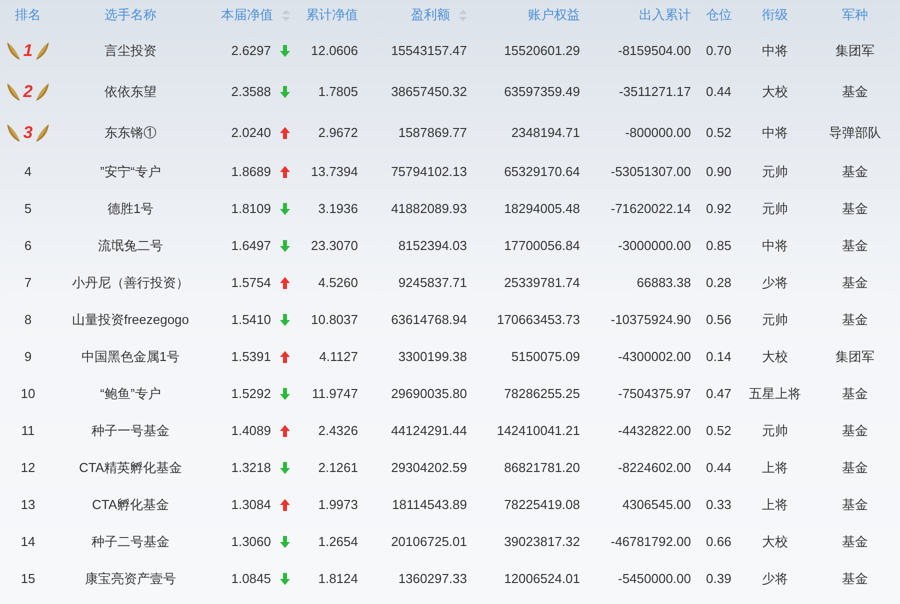  Describe the element at coordinates (130, 15) in the screenshot. I see `column-header: 选手名称` at that location.